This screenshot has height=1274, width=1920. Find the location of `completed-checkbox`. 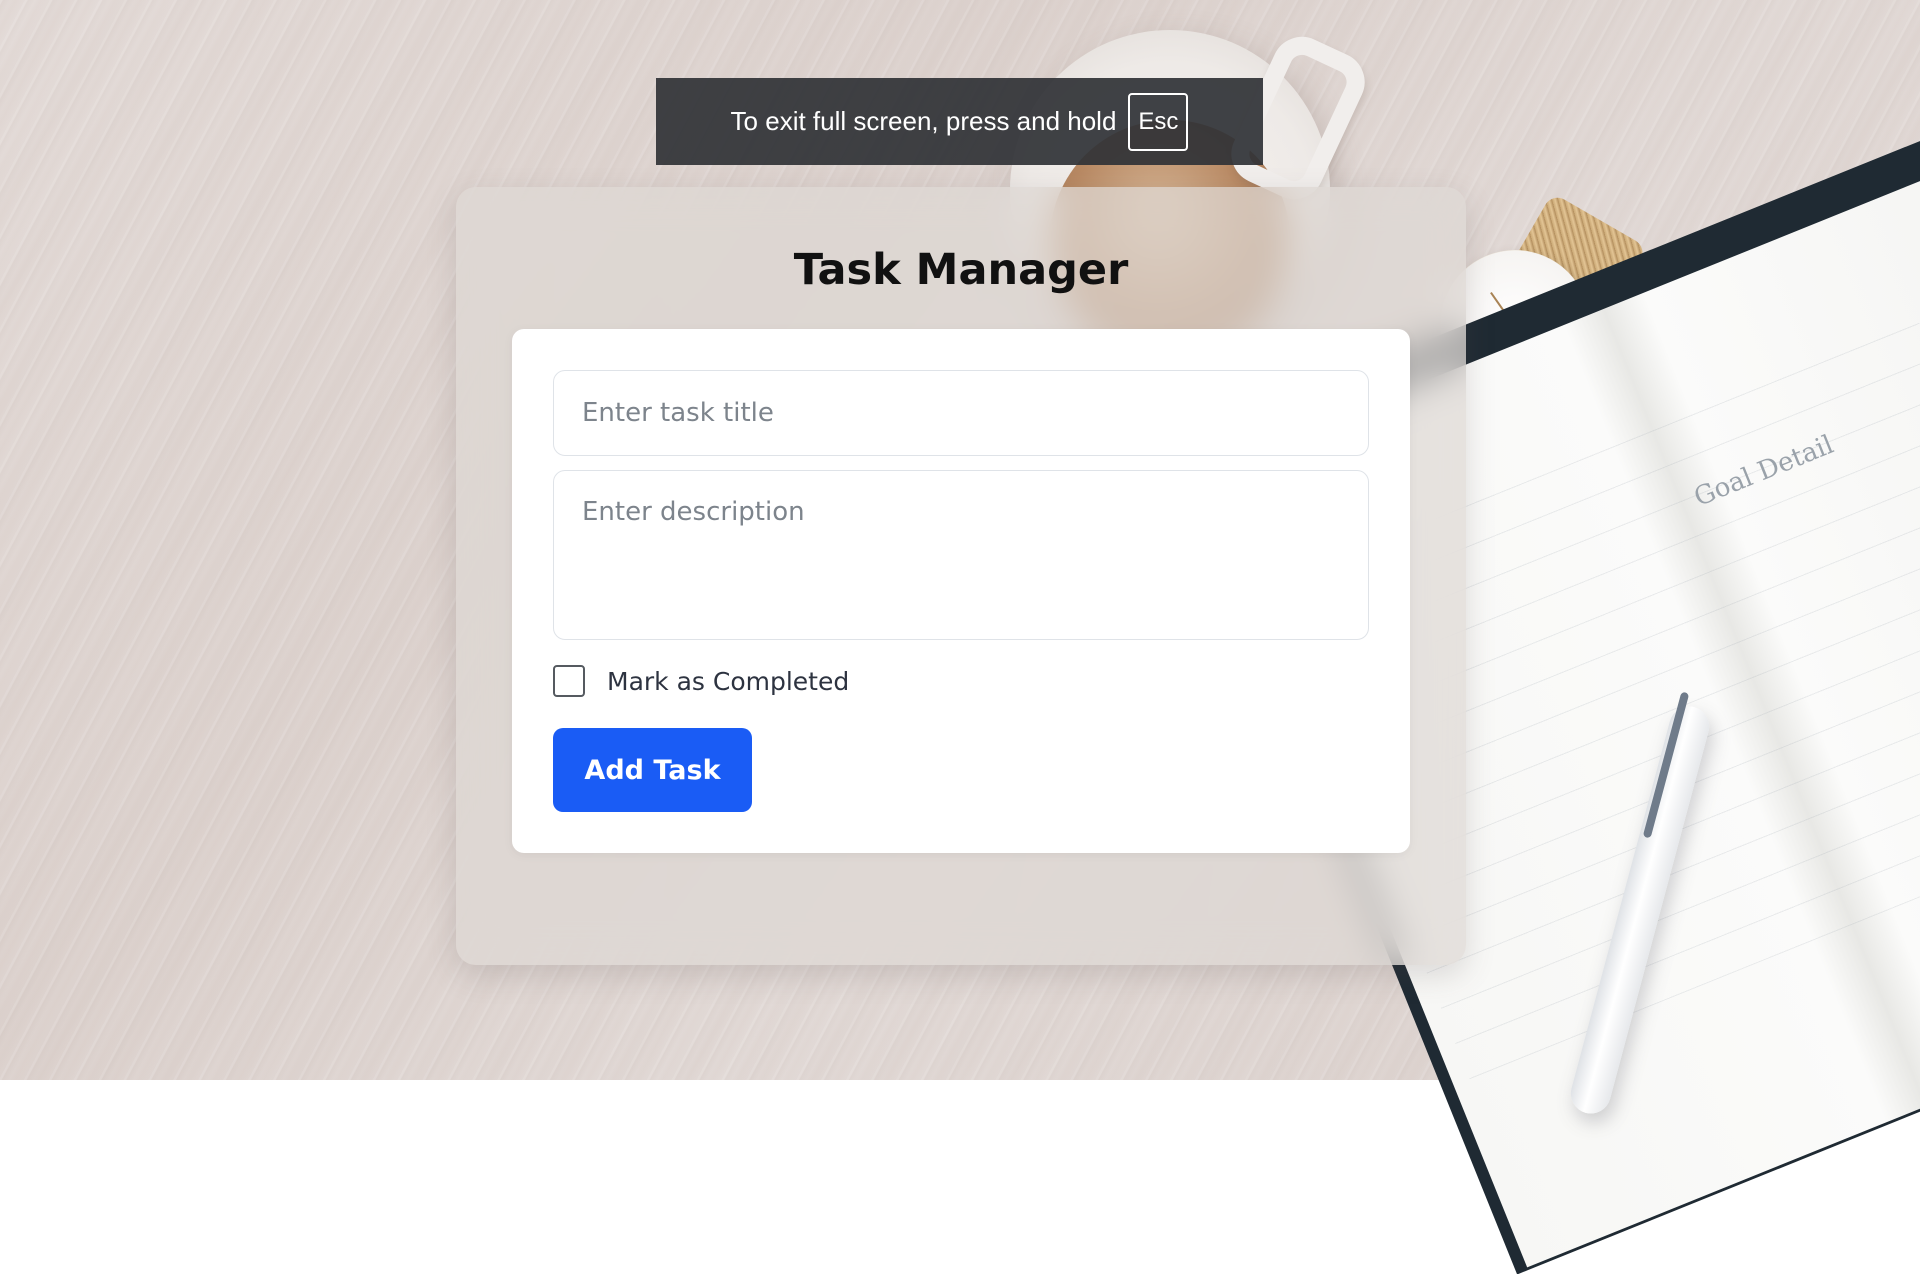

completed-checkbox is located at coordinates (569, 681).